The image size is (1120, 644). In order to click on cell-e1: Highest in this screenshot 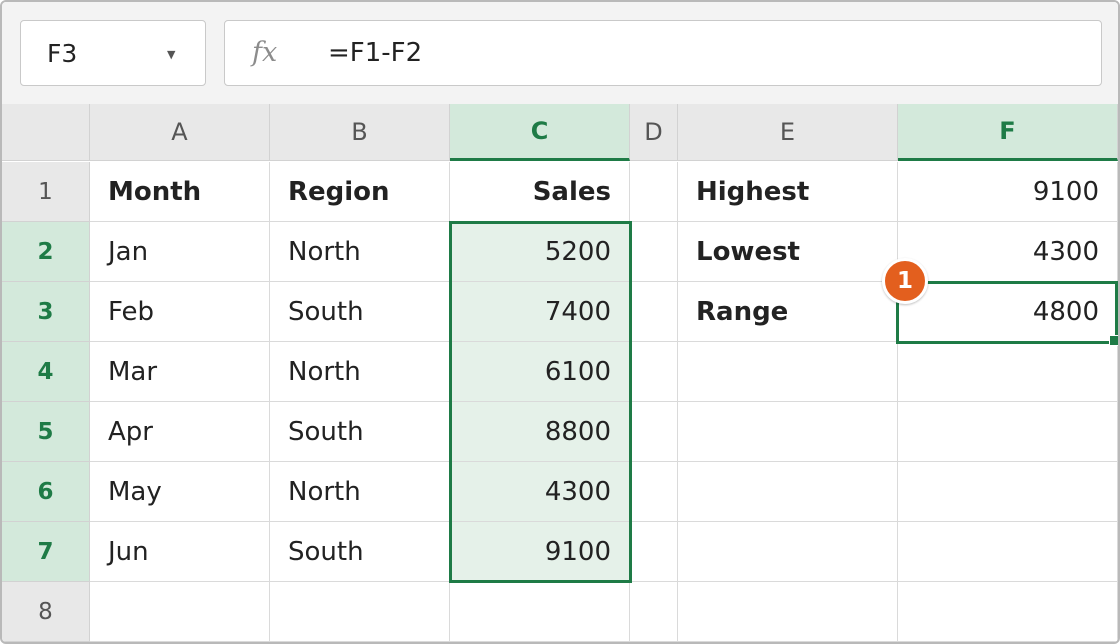, I will do `click(788, 192)`.